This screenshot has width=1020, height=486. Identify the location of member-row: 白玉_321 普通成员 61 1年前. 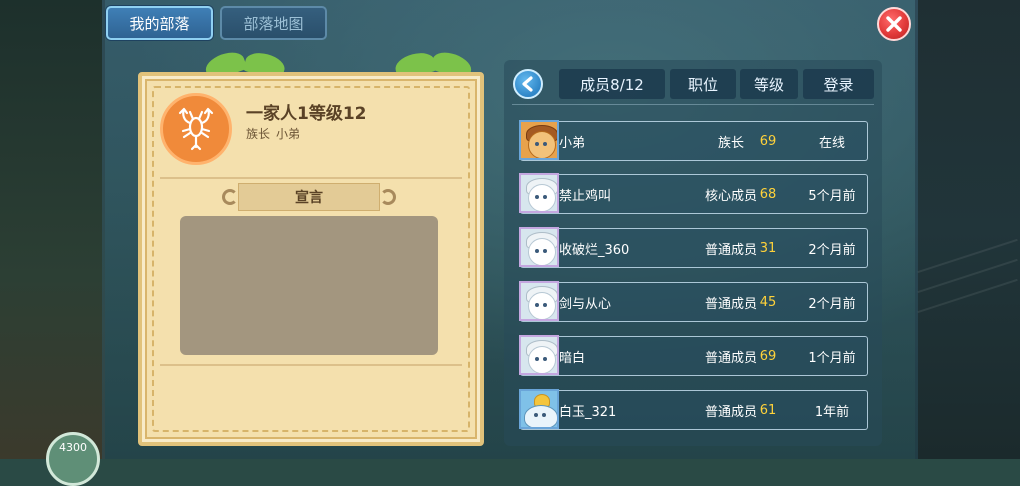
(693, 409).